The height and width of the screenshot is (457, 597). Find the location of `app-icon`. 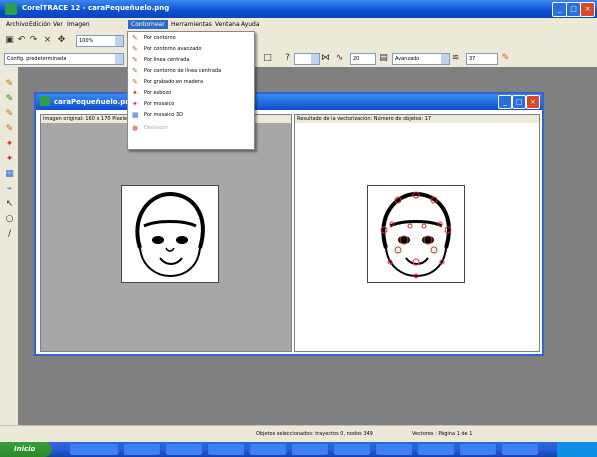

app-icon is located at coordinates (11, 9).